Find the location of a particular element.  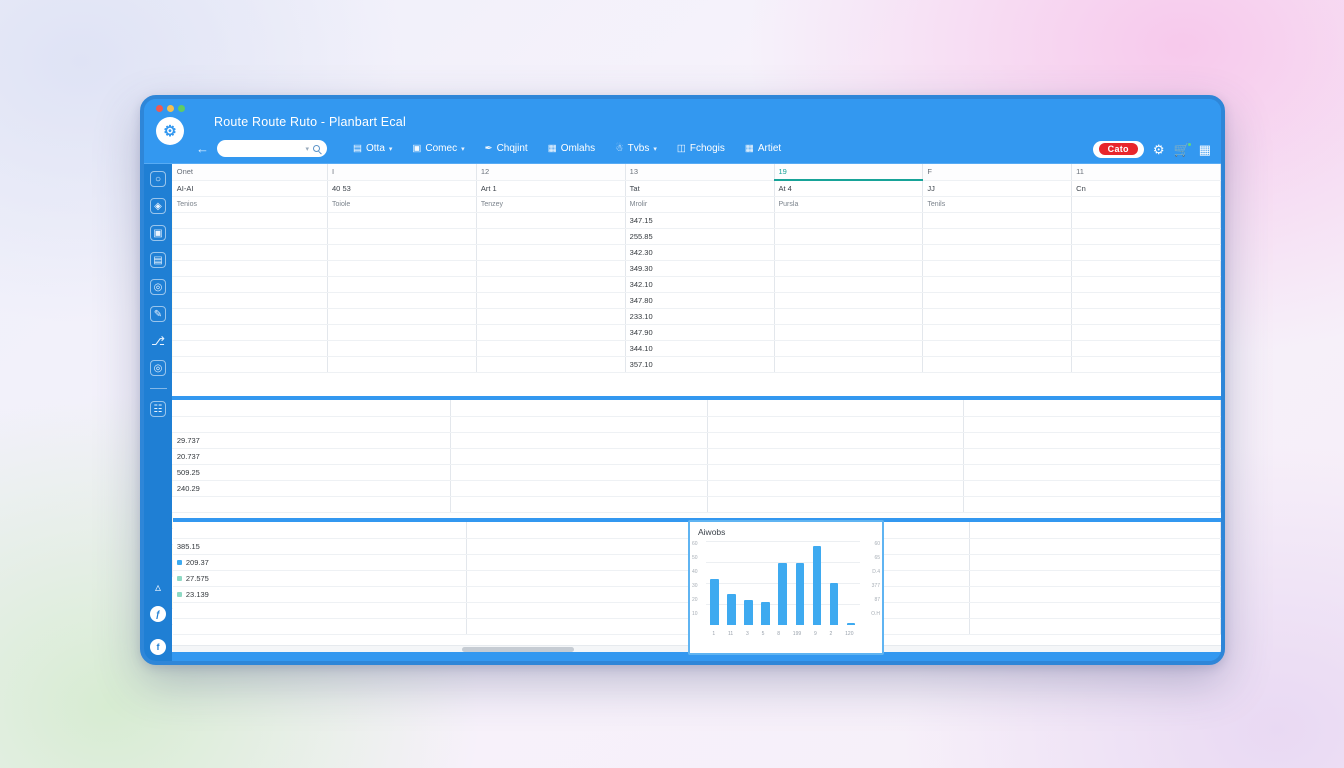

table-row: 347.15 is located at coordinates (696, 220).